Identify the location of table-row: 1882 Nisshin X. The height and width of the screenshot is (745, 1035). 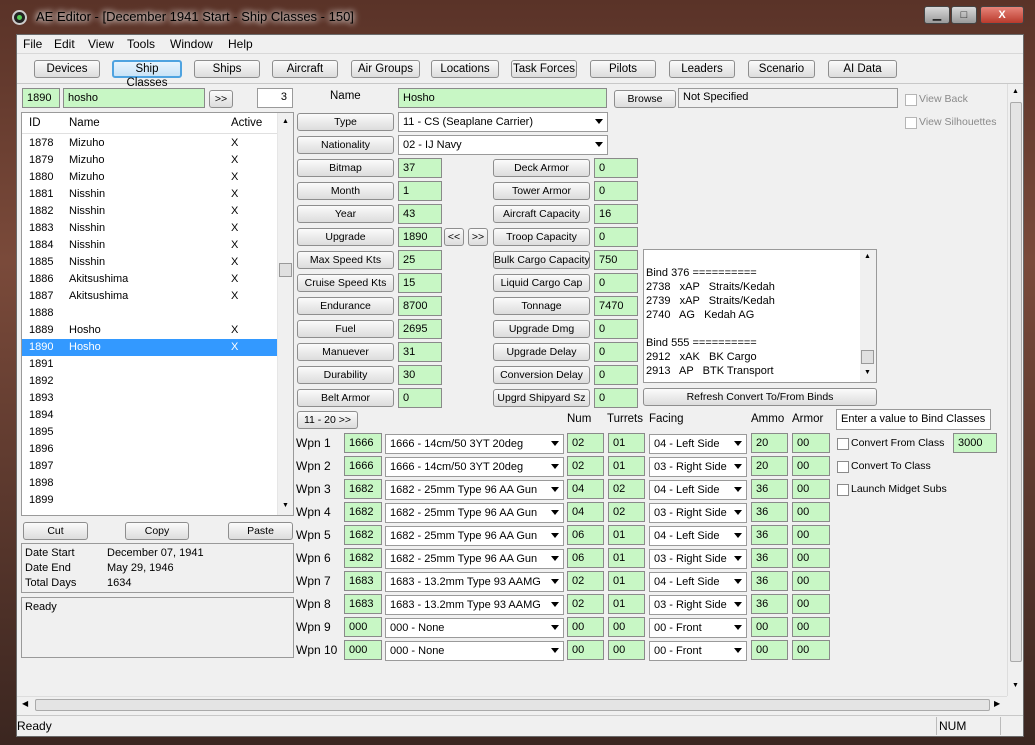
(150, 211).